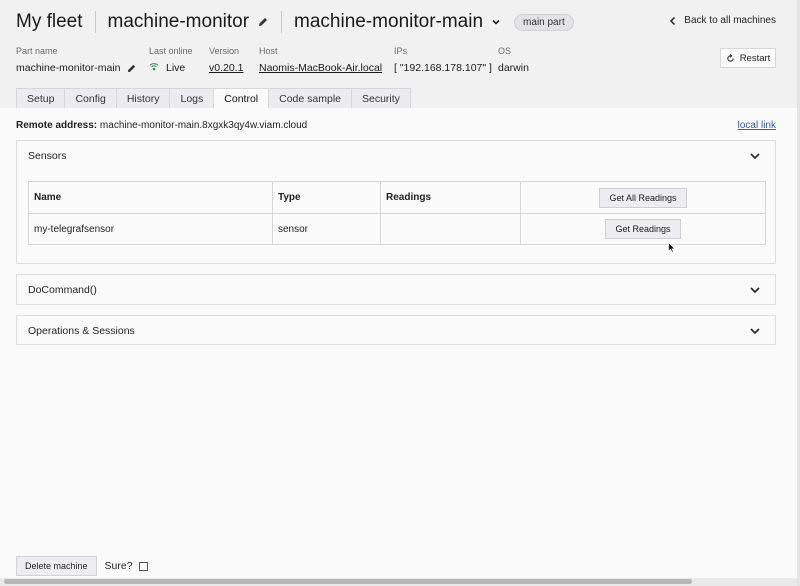  I want to click on docommand-panel: DoCommand(), so click(396, 289).